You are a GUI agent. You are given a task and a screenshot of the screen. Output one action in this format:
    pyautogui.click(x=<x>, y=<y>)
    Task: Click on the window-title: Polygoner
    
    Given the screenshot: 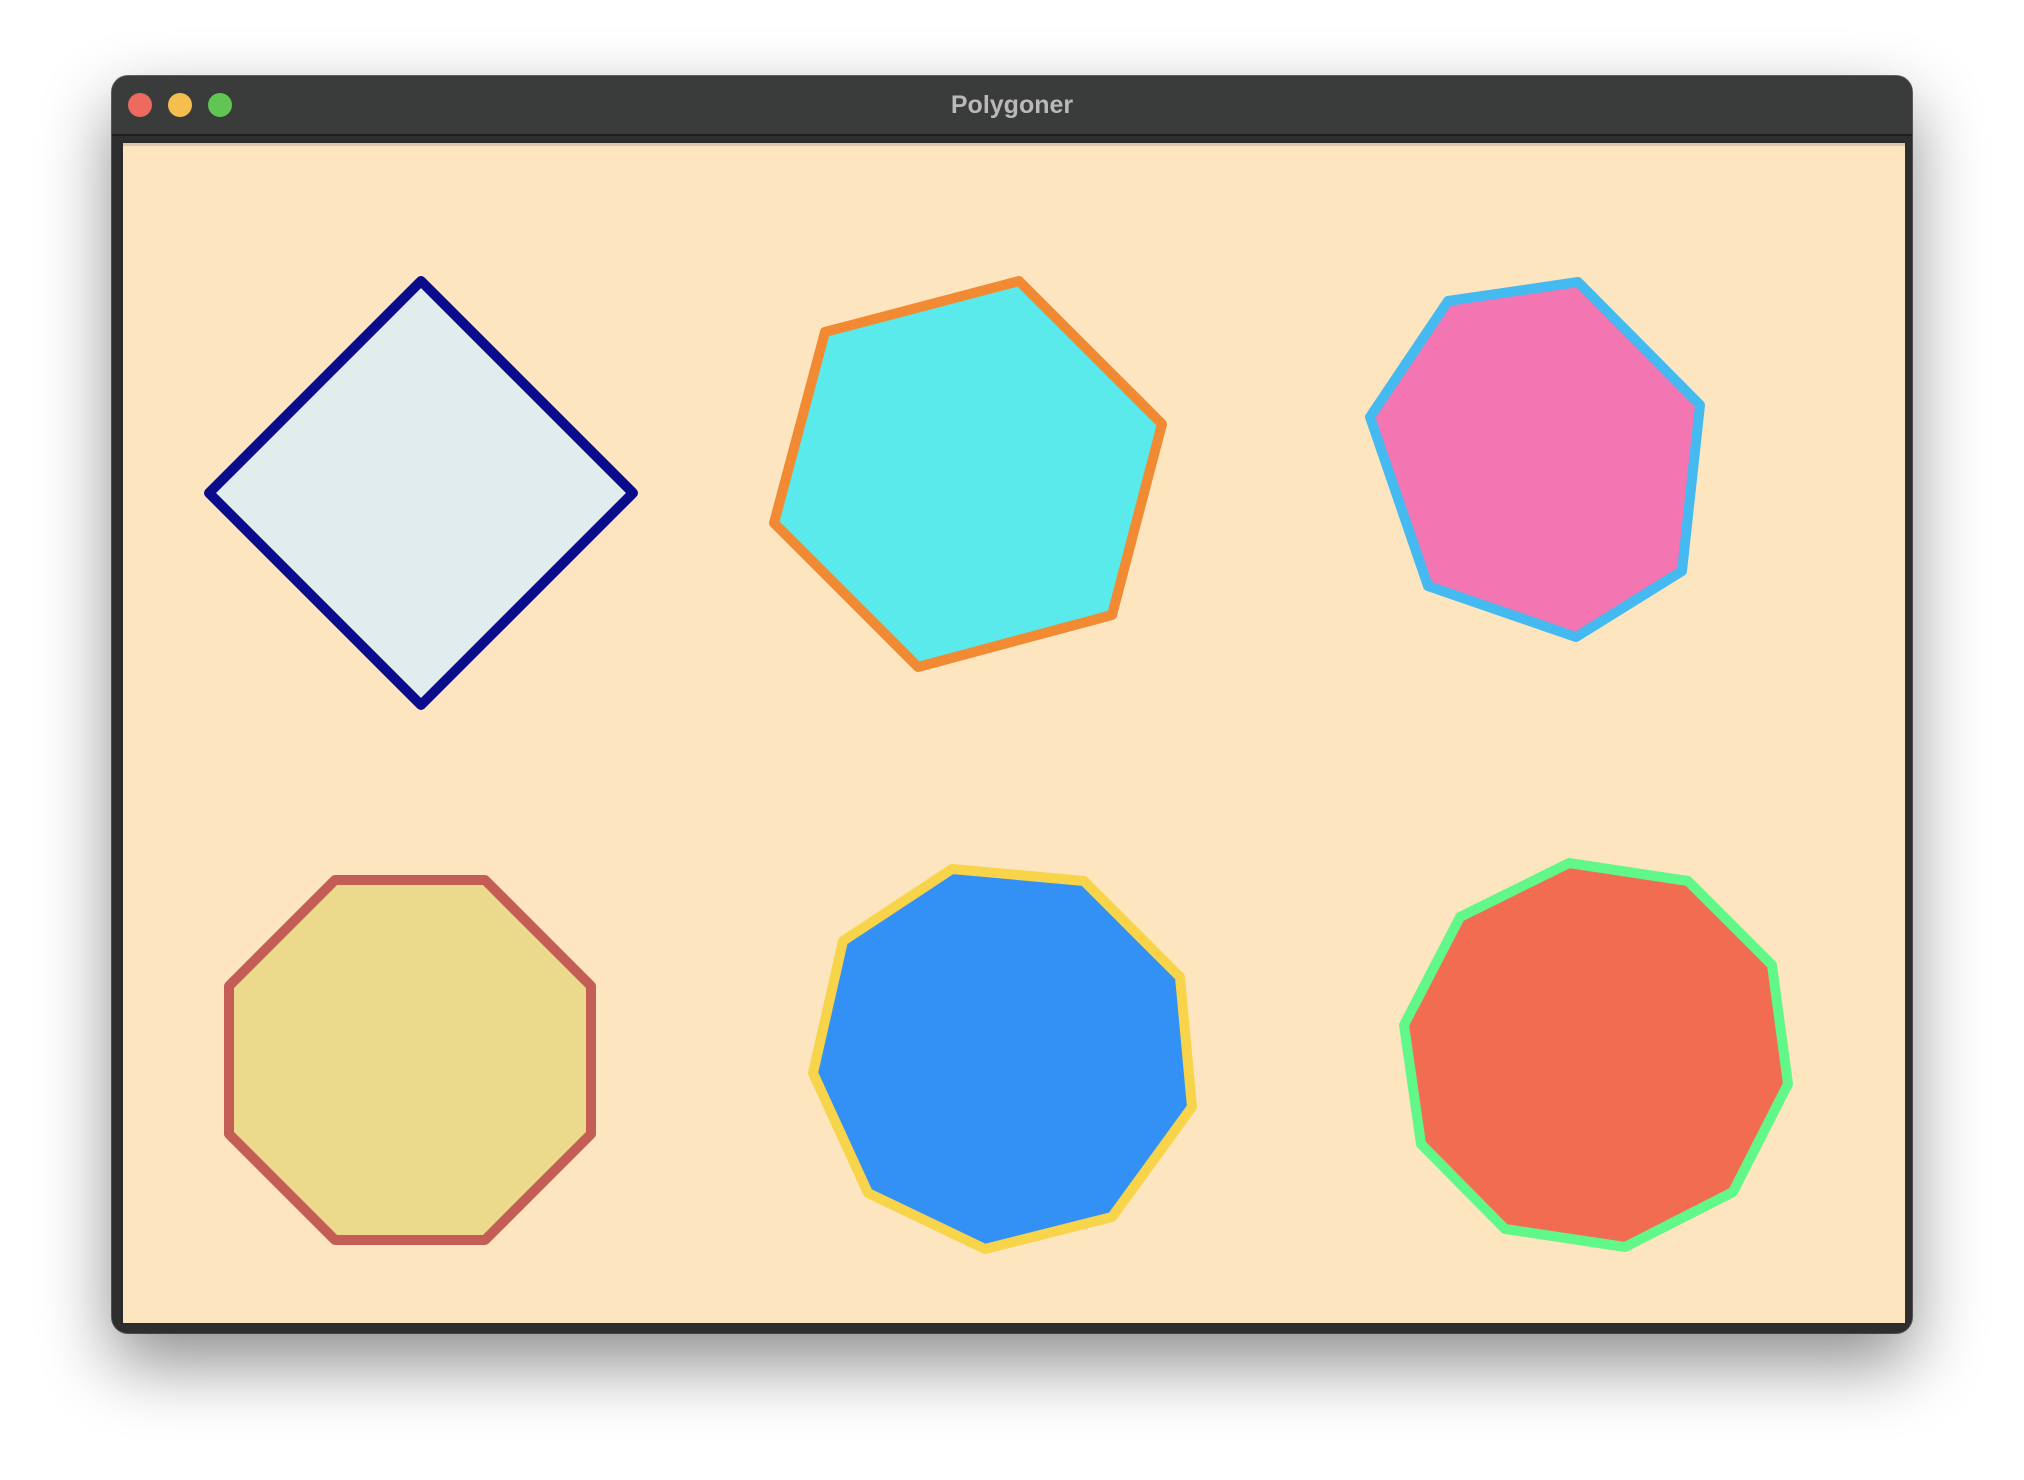 What is the action you would take?
    pyautogui.click(x=1012, y=105)
    